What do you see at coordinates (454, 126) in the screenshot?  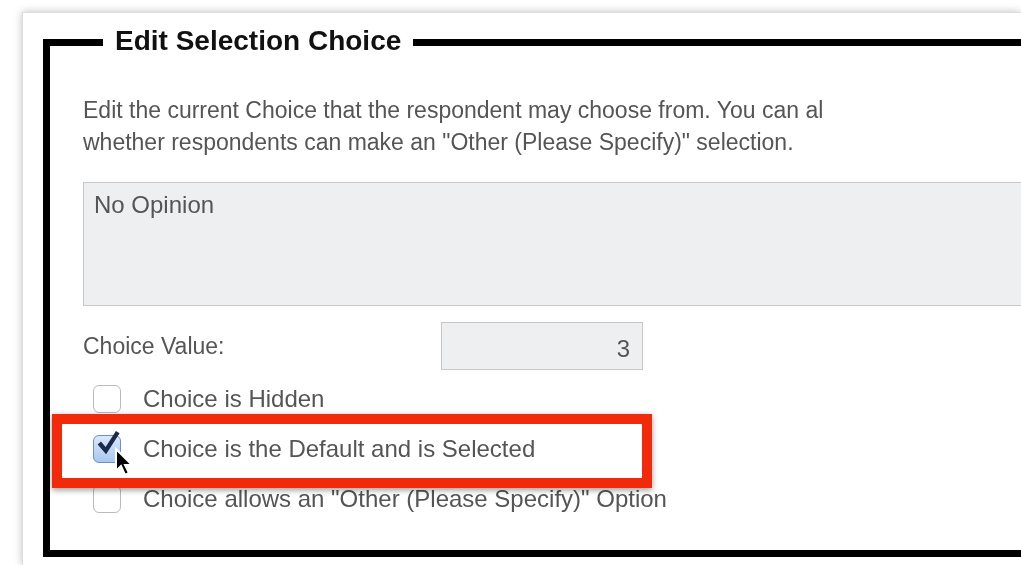 I see `description-text: Edit the current Choice that the respondent may choose from. You can al whether respondents can make an "Other (Please Specify)" selection.` at bounding box center [454, 126].